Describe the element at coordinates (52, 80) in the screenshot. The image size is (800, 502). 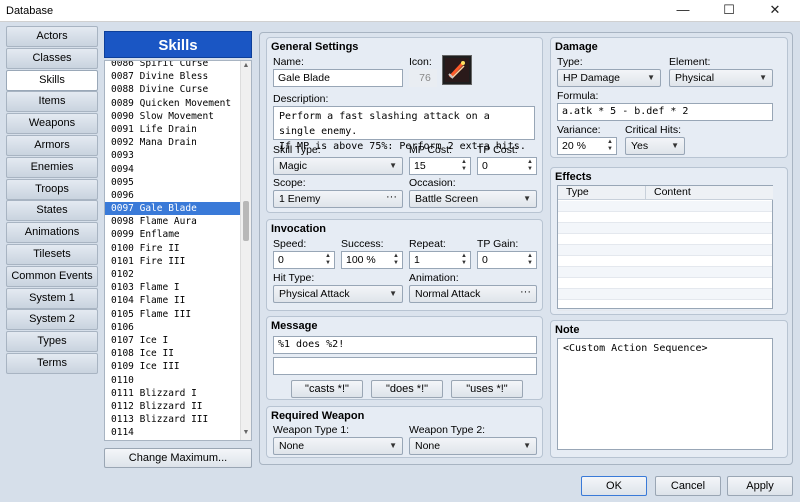
I see `tab-skills: Skills` at that location.